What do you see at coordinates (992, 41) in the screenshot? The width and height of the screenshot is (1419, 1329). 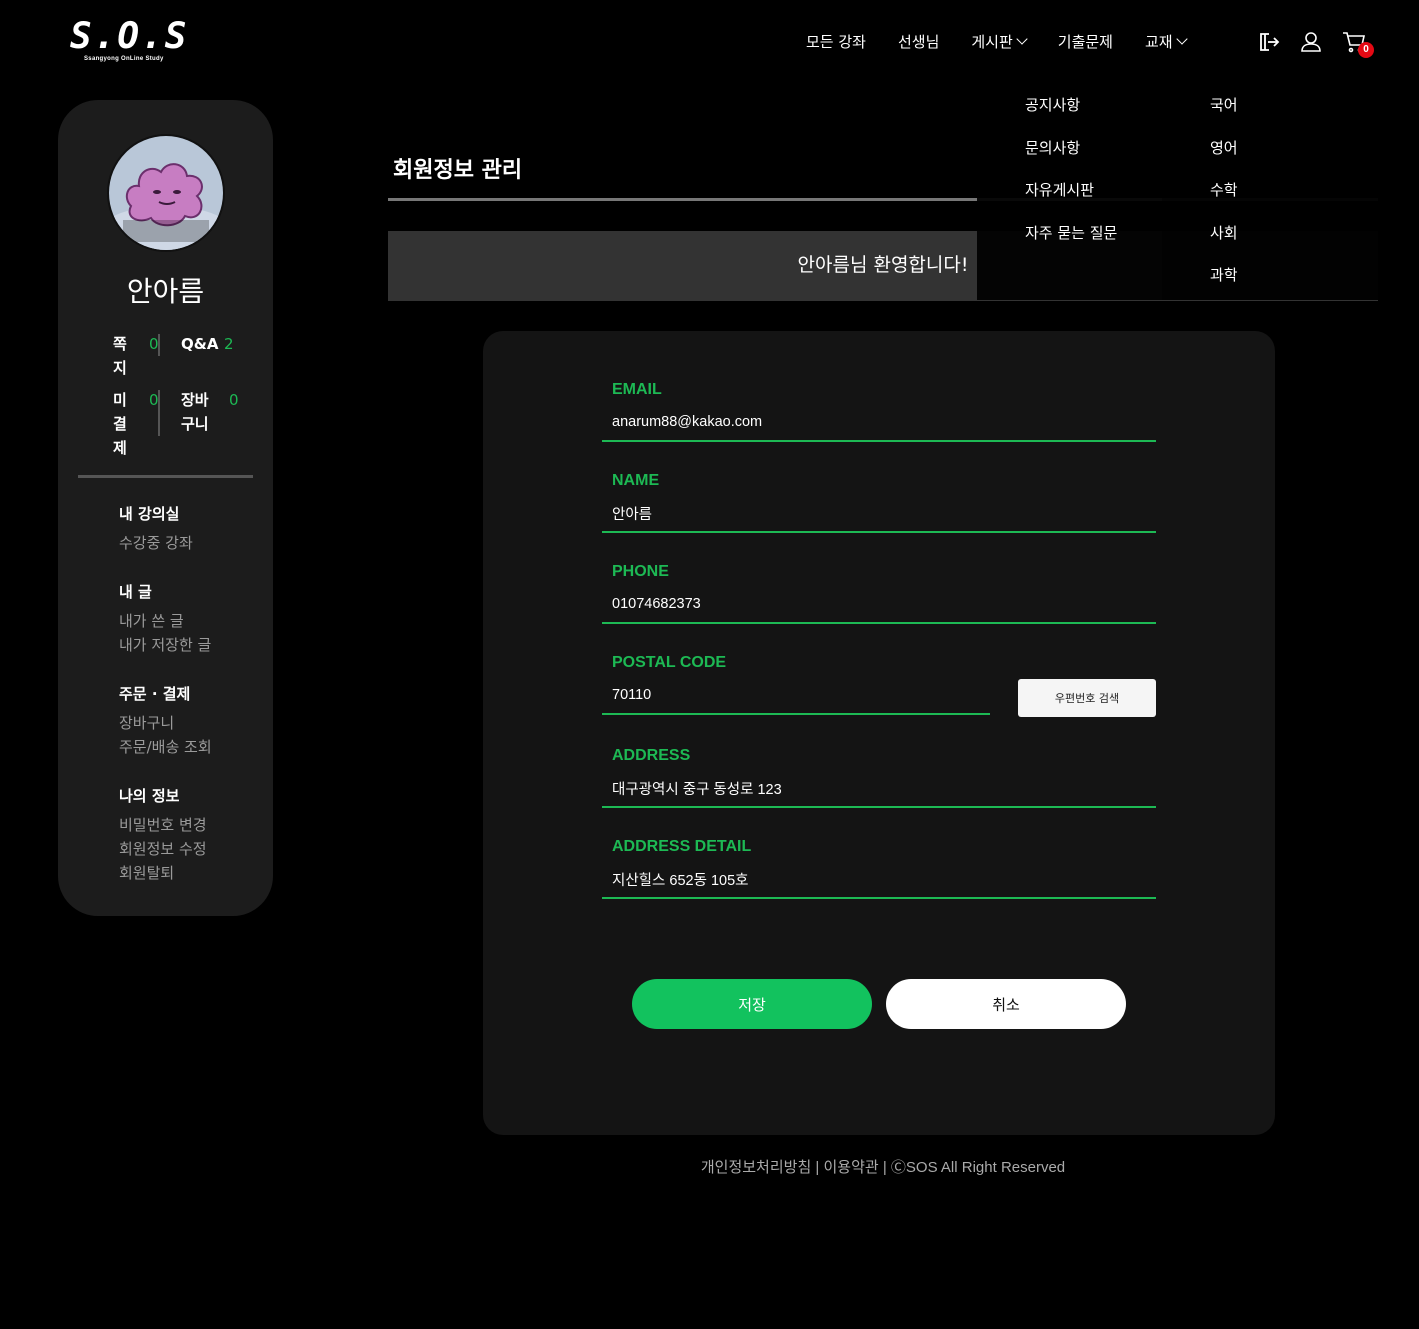 I see `nav-label: 게시판` at bounding box center [992, 41].